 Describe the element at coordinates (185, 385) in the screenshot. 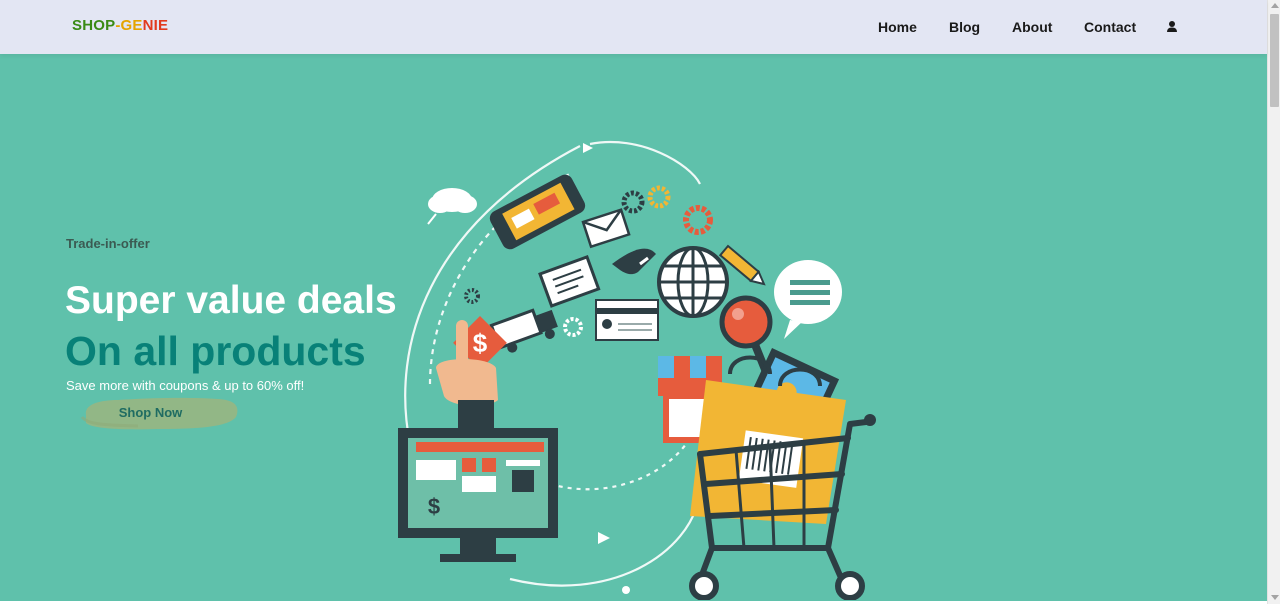

I see `hero-subtitle: Save more with coupons & up to 60% off!` at that location.